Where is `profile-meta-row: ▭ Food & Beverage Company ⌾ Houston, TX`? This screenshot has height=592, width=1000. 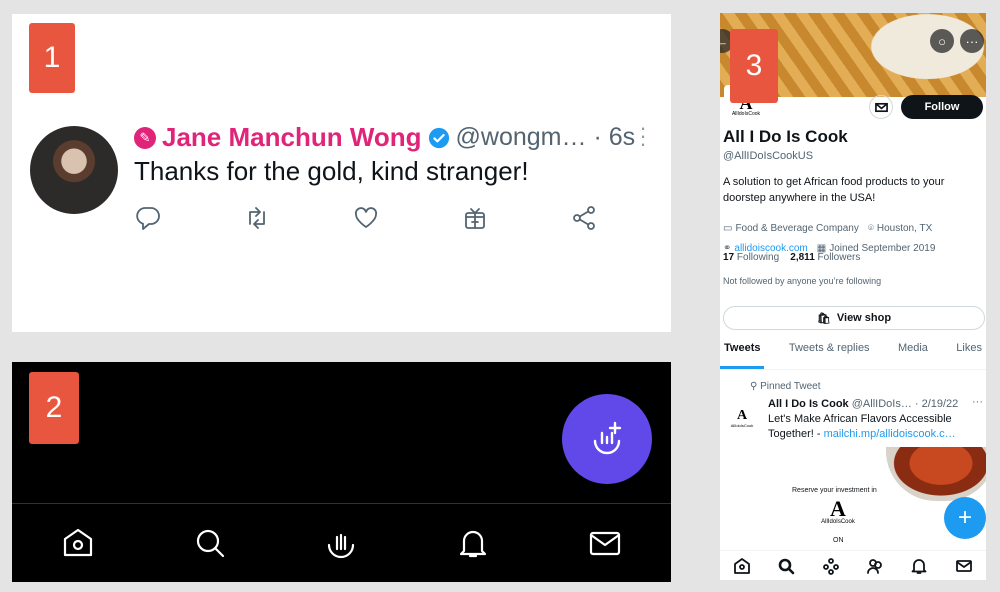
profile-meta-row: ▭ Food & Beverage Company ⌾ Houston, TX is located at coordinates (827, 228).